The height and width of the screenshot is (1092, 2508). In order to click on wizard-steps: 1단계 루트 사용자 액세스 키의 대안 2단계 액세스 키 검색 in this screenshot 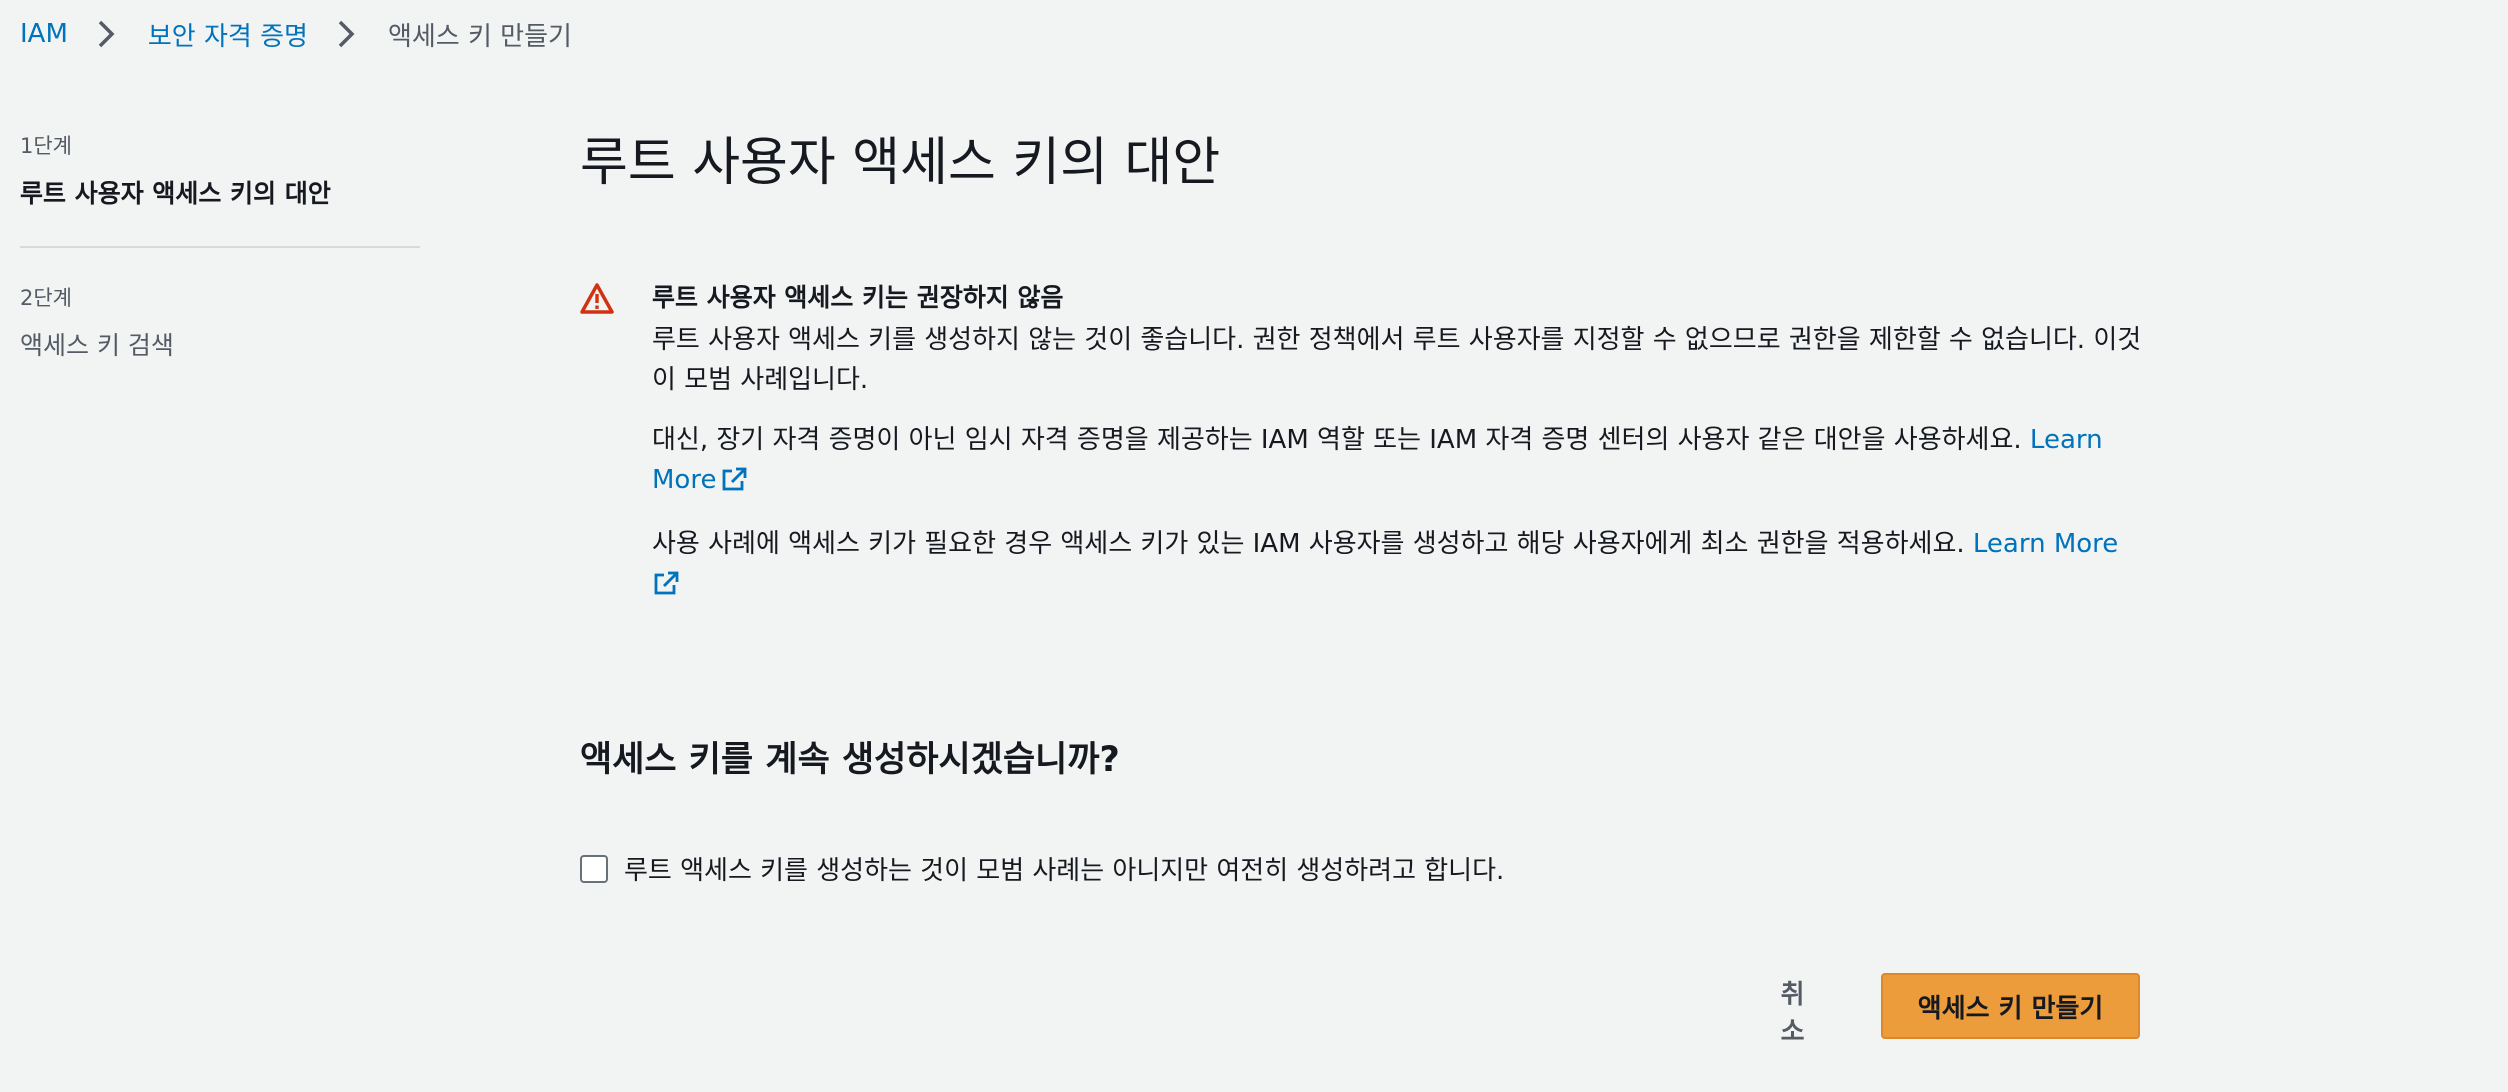, I will do `click(220, 246)`.